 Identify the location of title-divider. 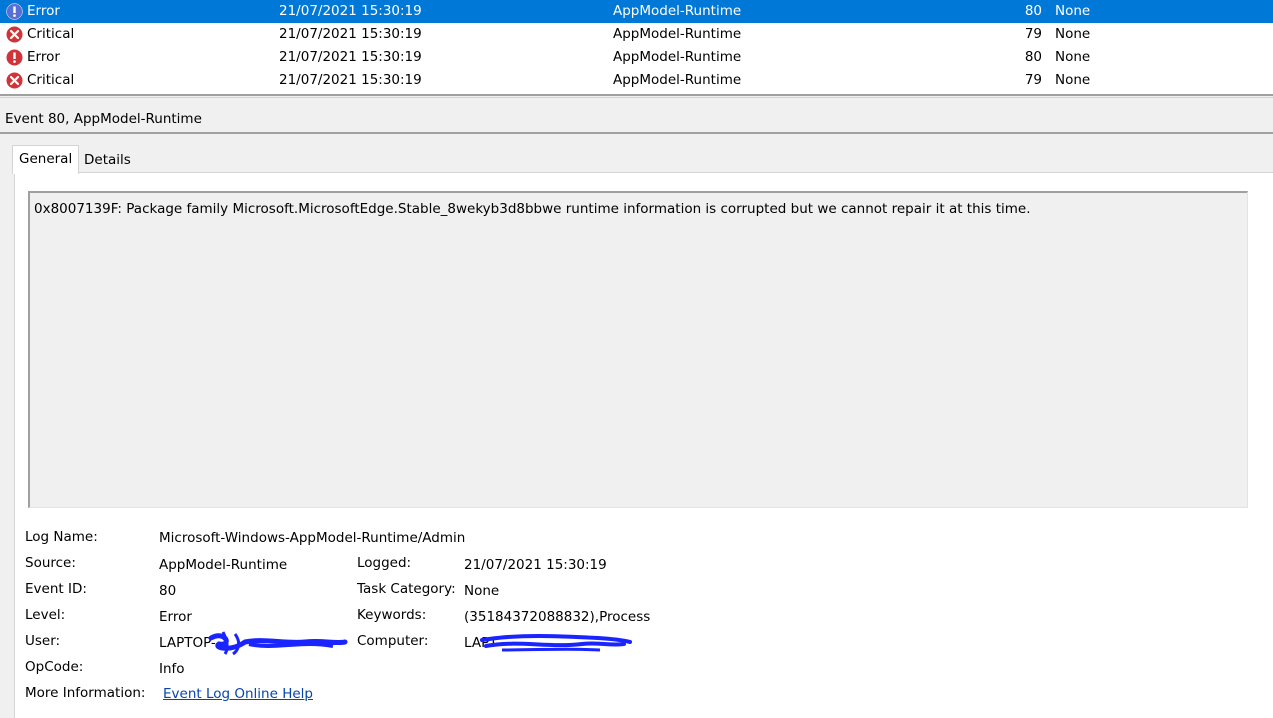
(636, 133).